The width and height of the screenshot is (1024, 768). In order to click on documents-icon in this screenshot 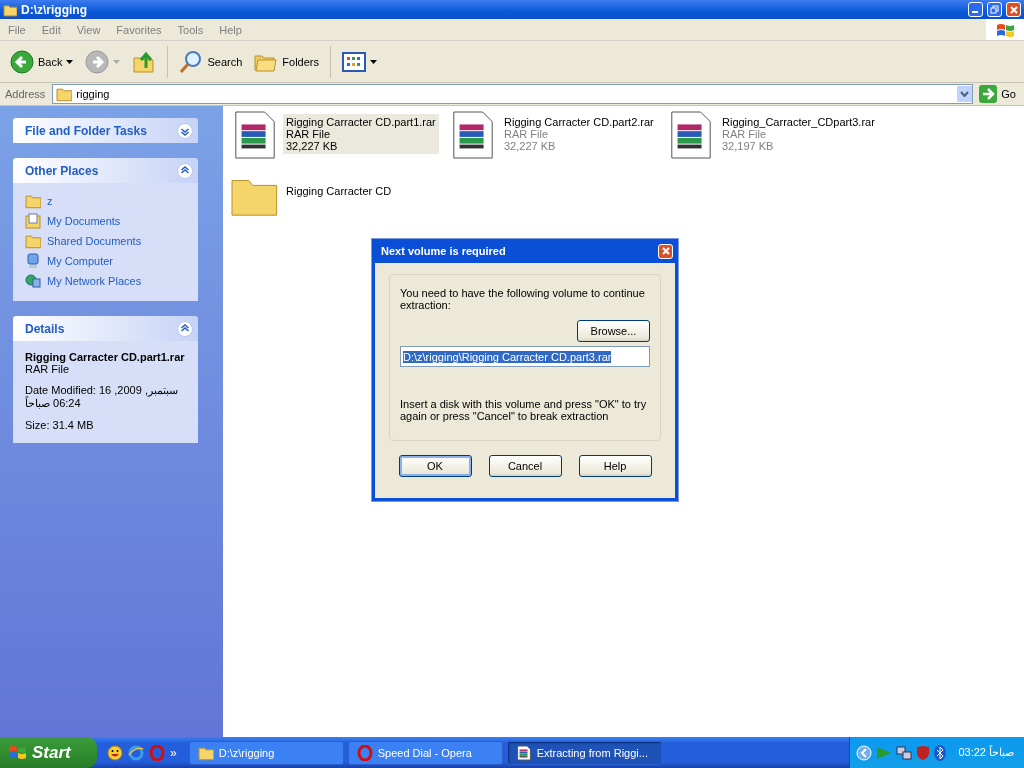, I will do `click(33, 221)`.